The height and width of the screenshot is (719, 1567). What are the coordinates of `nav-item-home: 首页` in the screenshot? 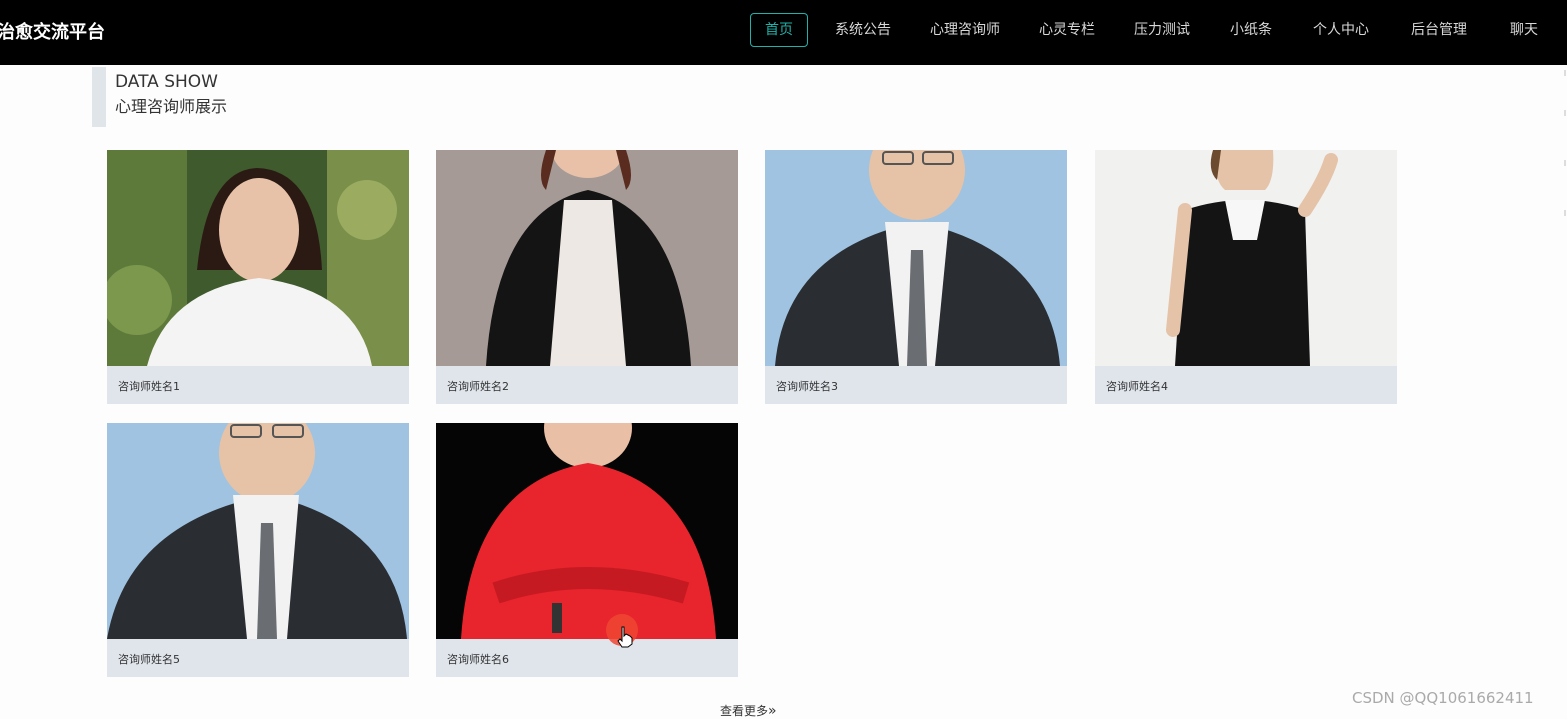 It's located at (779, 30).